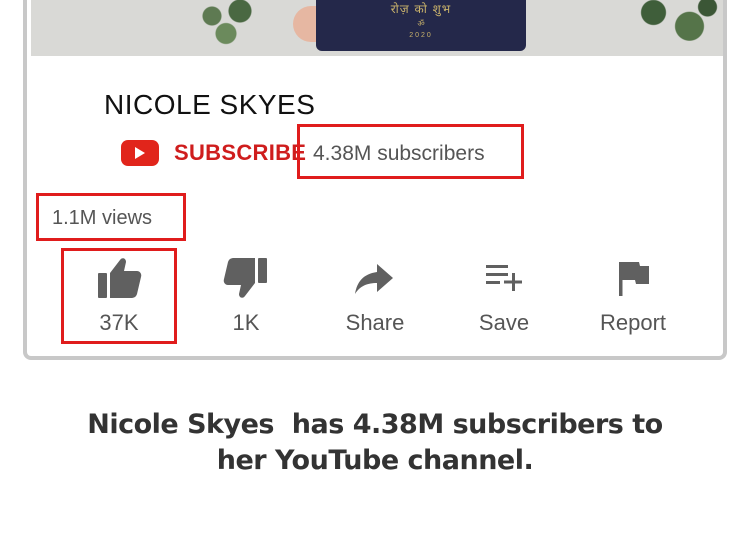 The height and width of the screenshot is (551, 750). Describe the element at coordinates (504, 278) in the screenshot. I see `playlist-add-icon` at that location.